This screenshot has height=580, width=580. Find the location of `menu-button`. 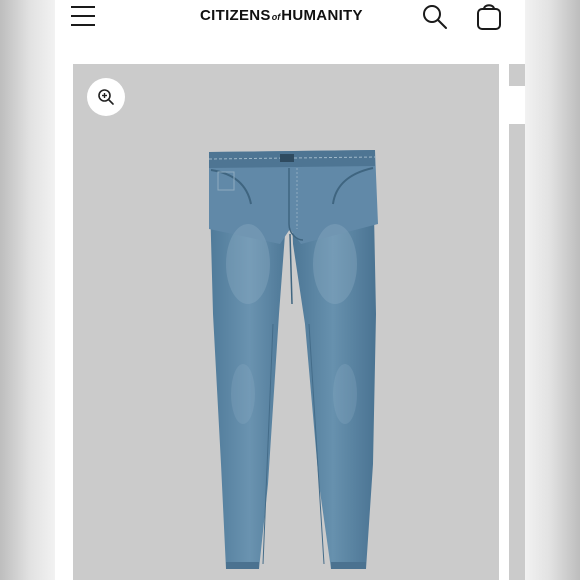

menu-button is located at coordinates (84, 16).